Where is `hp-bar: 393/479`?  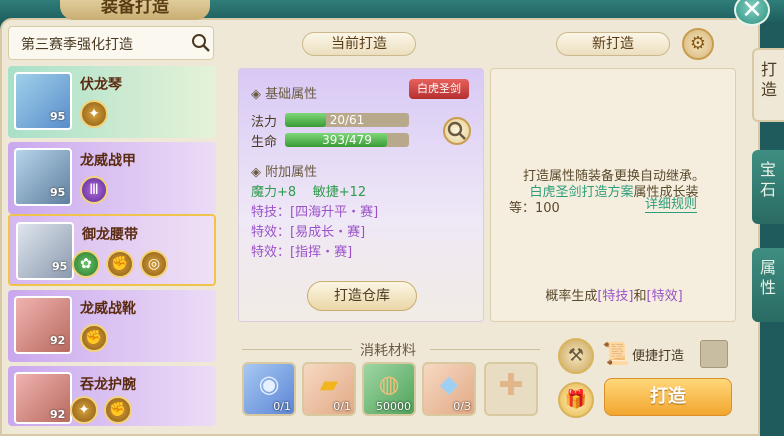 hp-bar: 393/479 is located at coordinates (347, 140).